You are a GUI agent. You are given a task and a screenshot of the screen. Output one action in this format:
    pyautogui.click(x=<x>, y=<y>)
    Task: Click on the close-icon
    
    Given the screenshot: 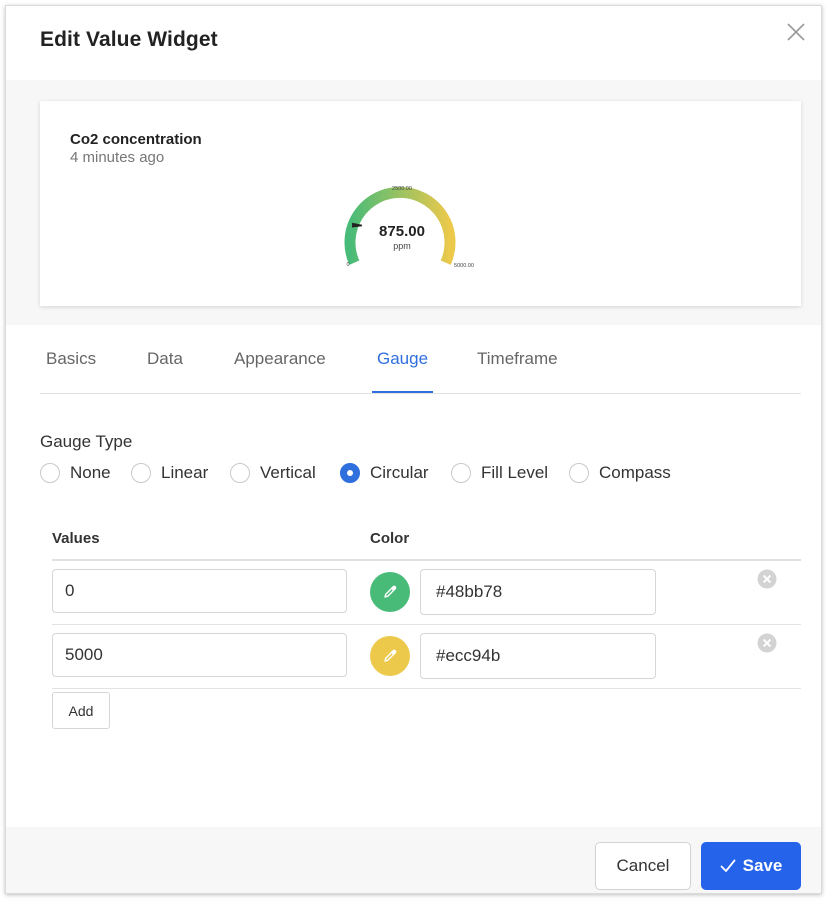 What is the action you would take?
    pyautogui.click(x=796, y=32)
    